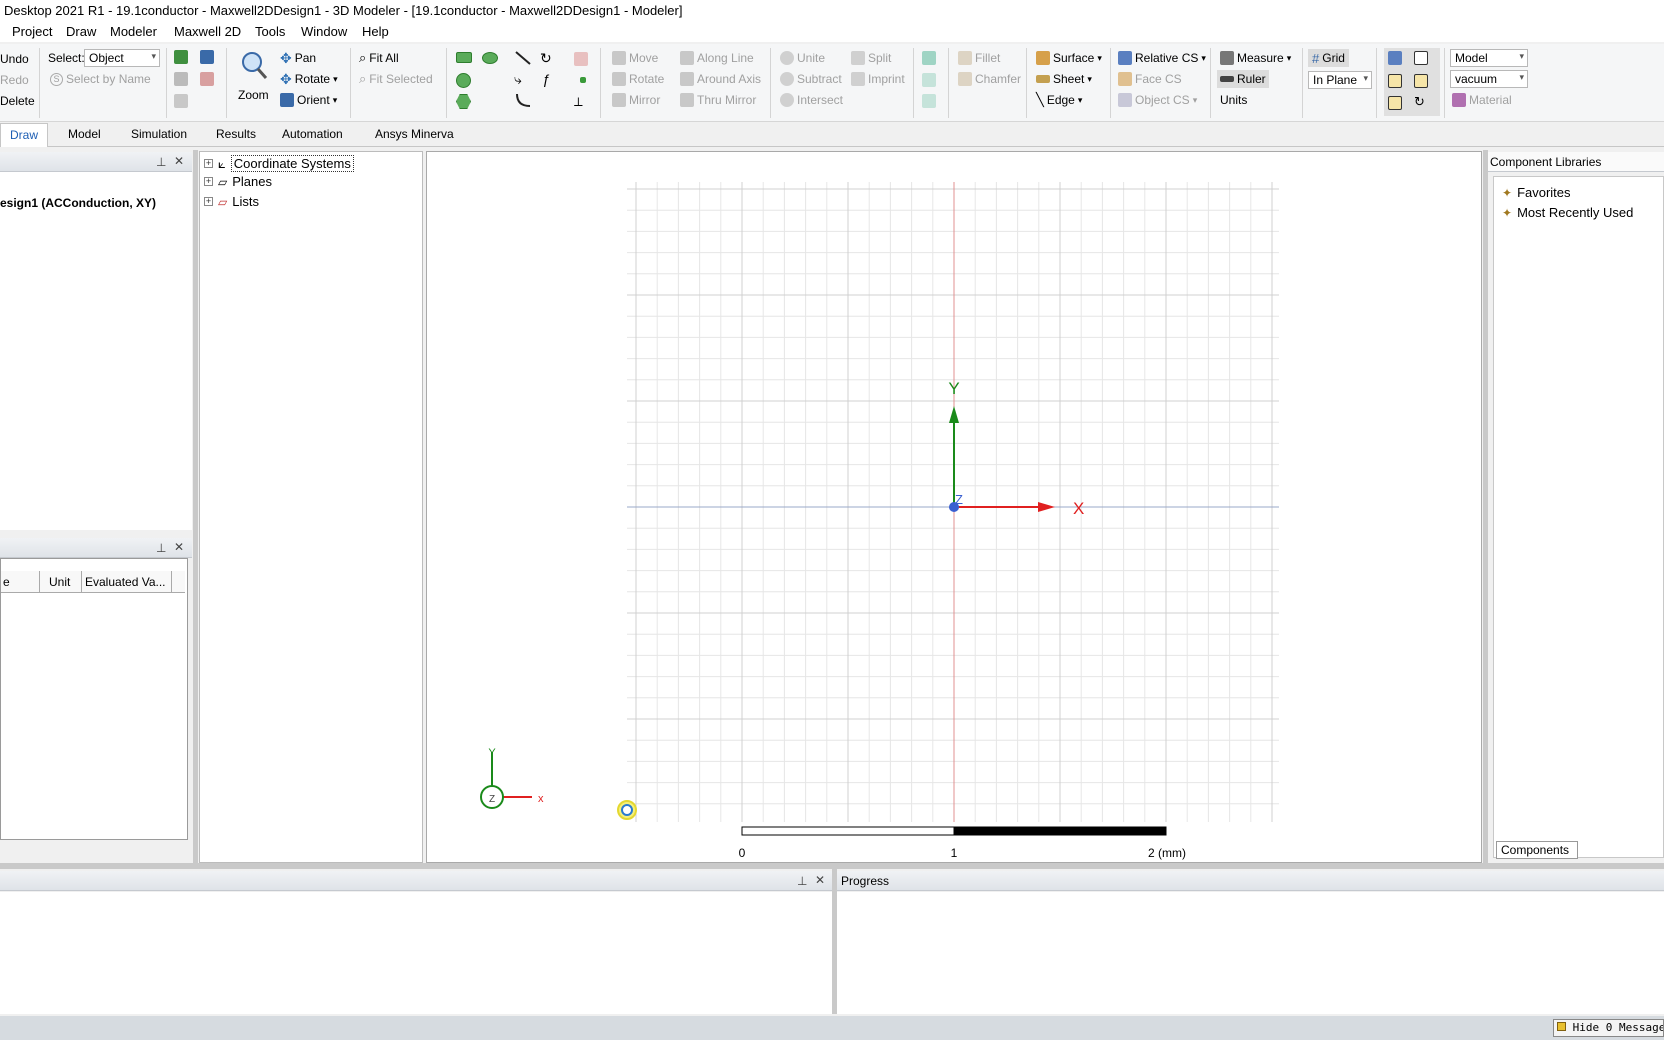  Describe the element at coordinates (309, 79) in the screenshot. I see `rotate-button: ✥ Rotate ▾` at that location.